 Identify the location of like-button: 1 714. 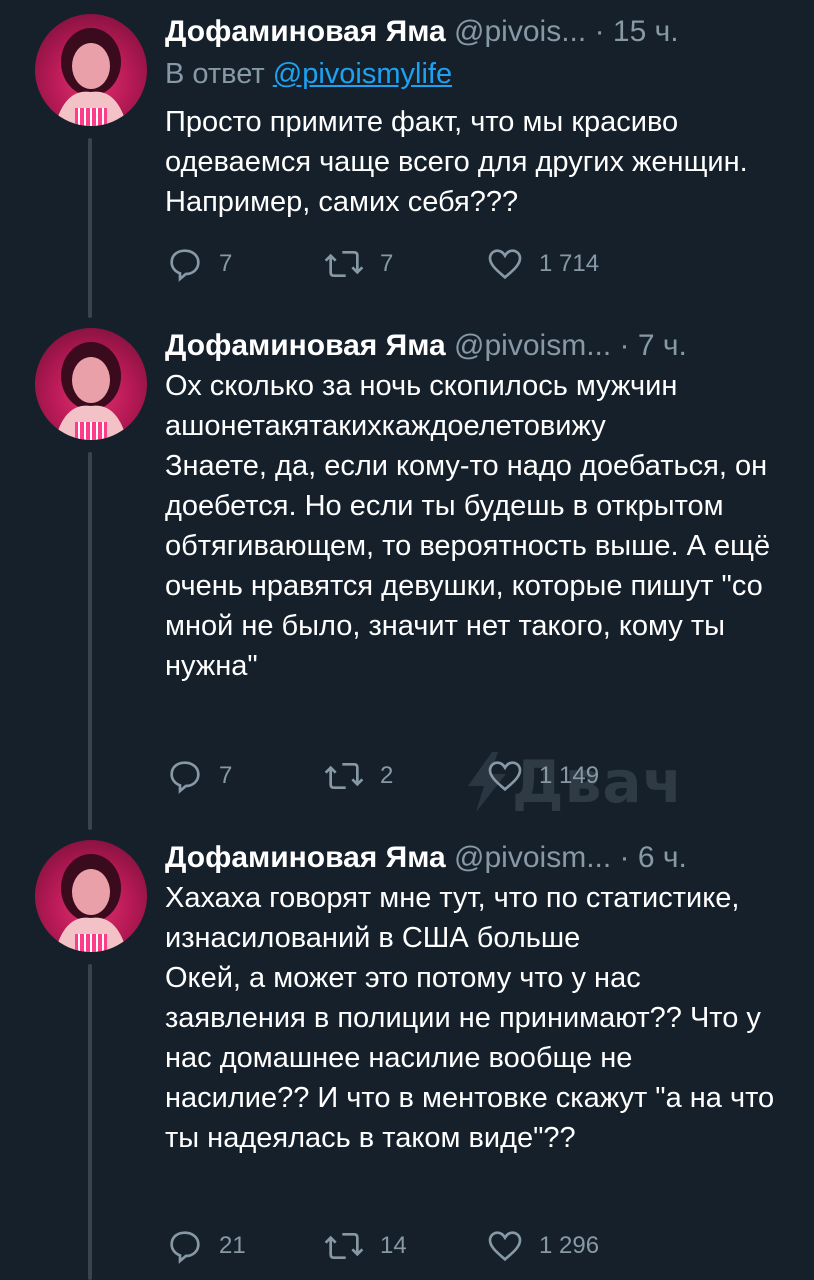
(542, 264).